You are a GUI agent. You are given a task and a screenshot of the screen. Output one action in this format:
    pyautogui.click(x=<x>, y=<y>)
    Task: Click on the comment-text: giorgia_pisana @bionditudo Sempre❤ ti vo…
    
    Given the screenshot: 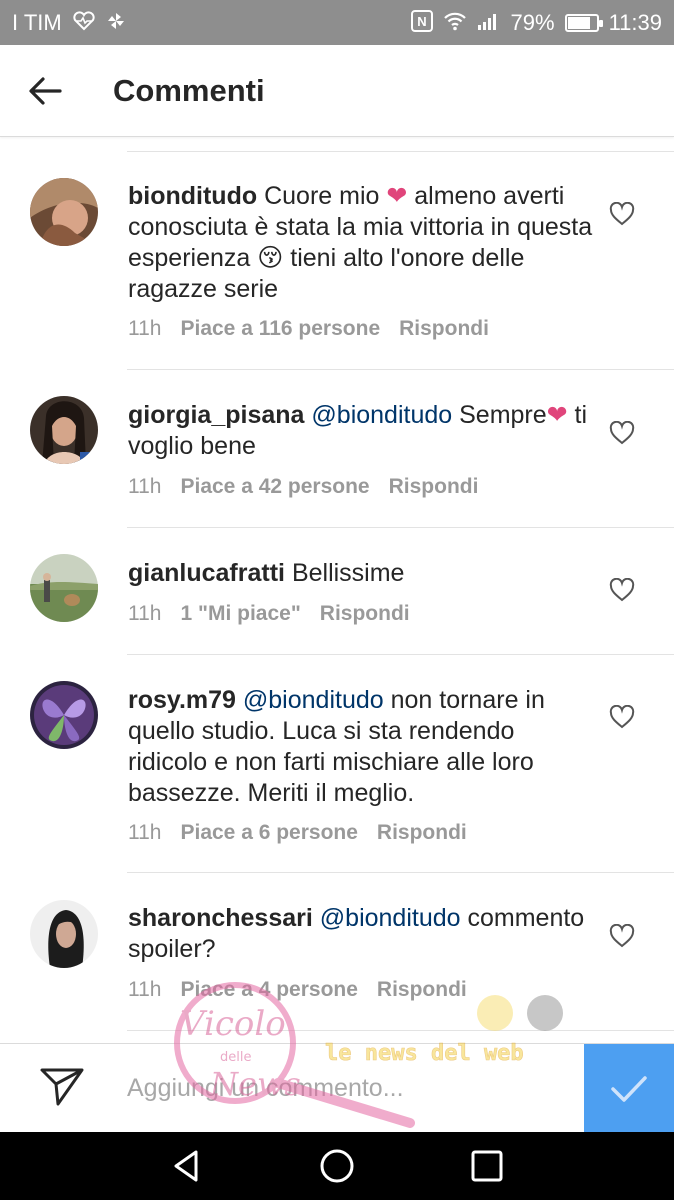 What is the action you would take?
    pyautogui.click(x=360, y=431)
    